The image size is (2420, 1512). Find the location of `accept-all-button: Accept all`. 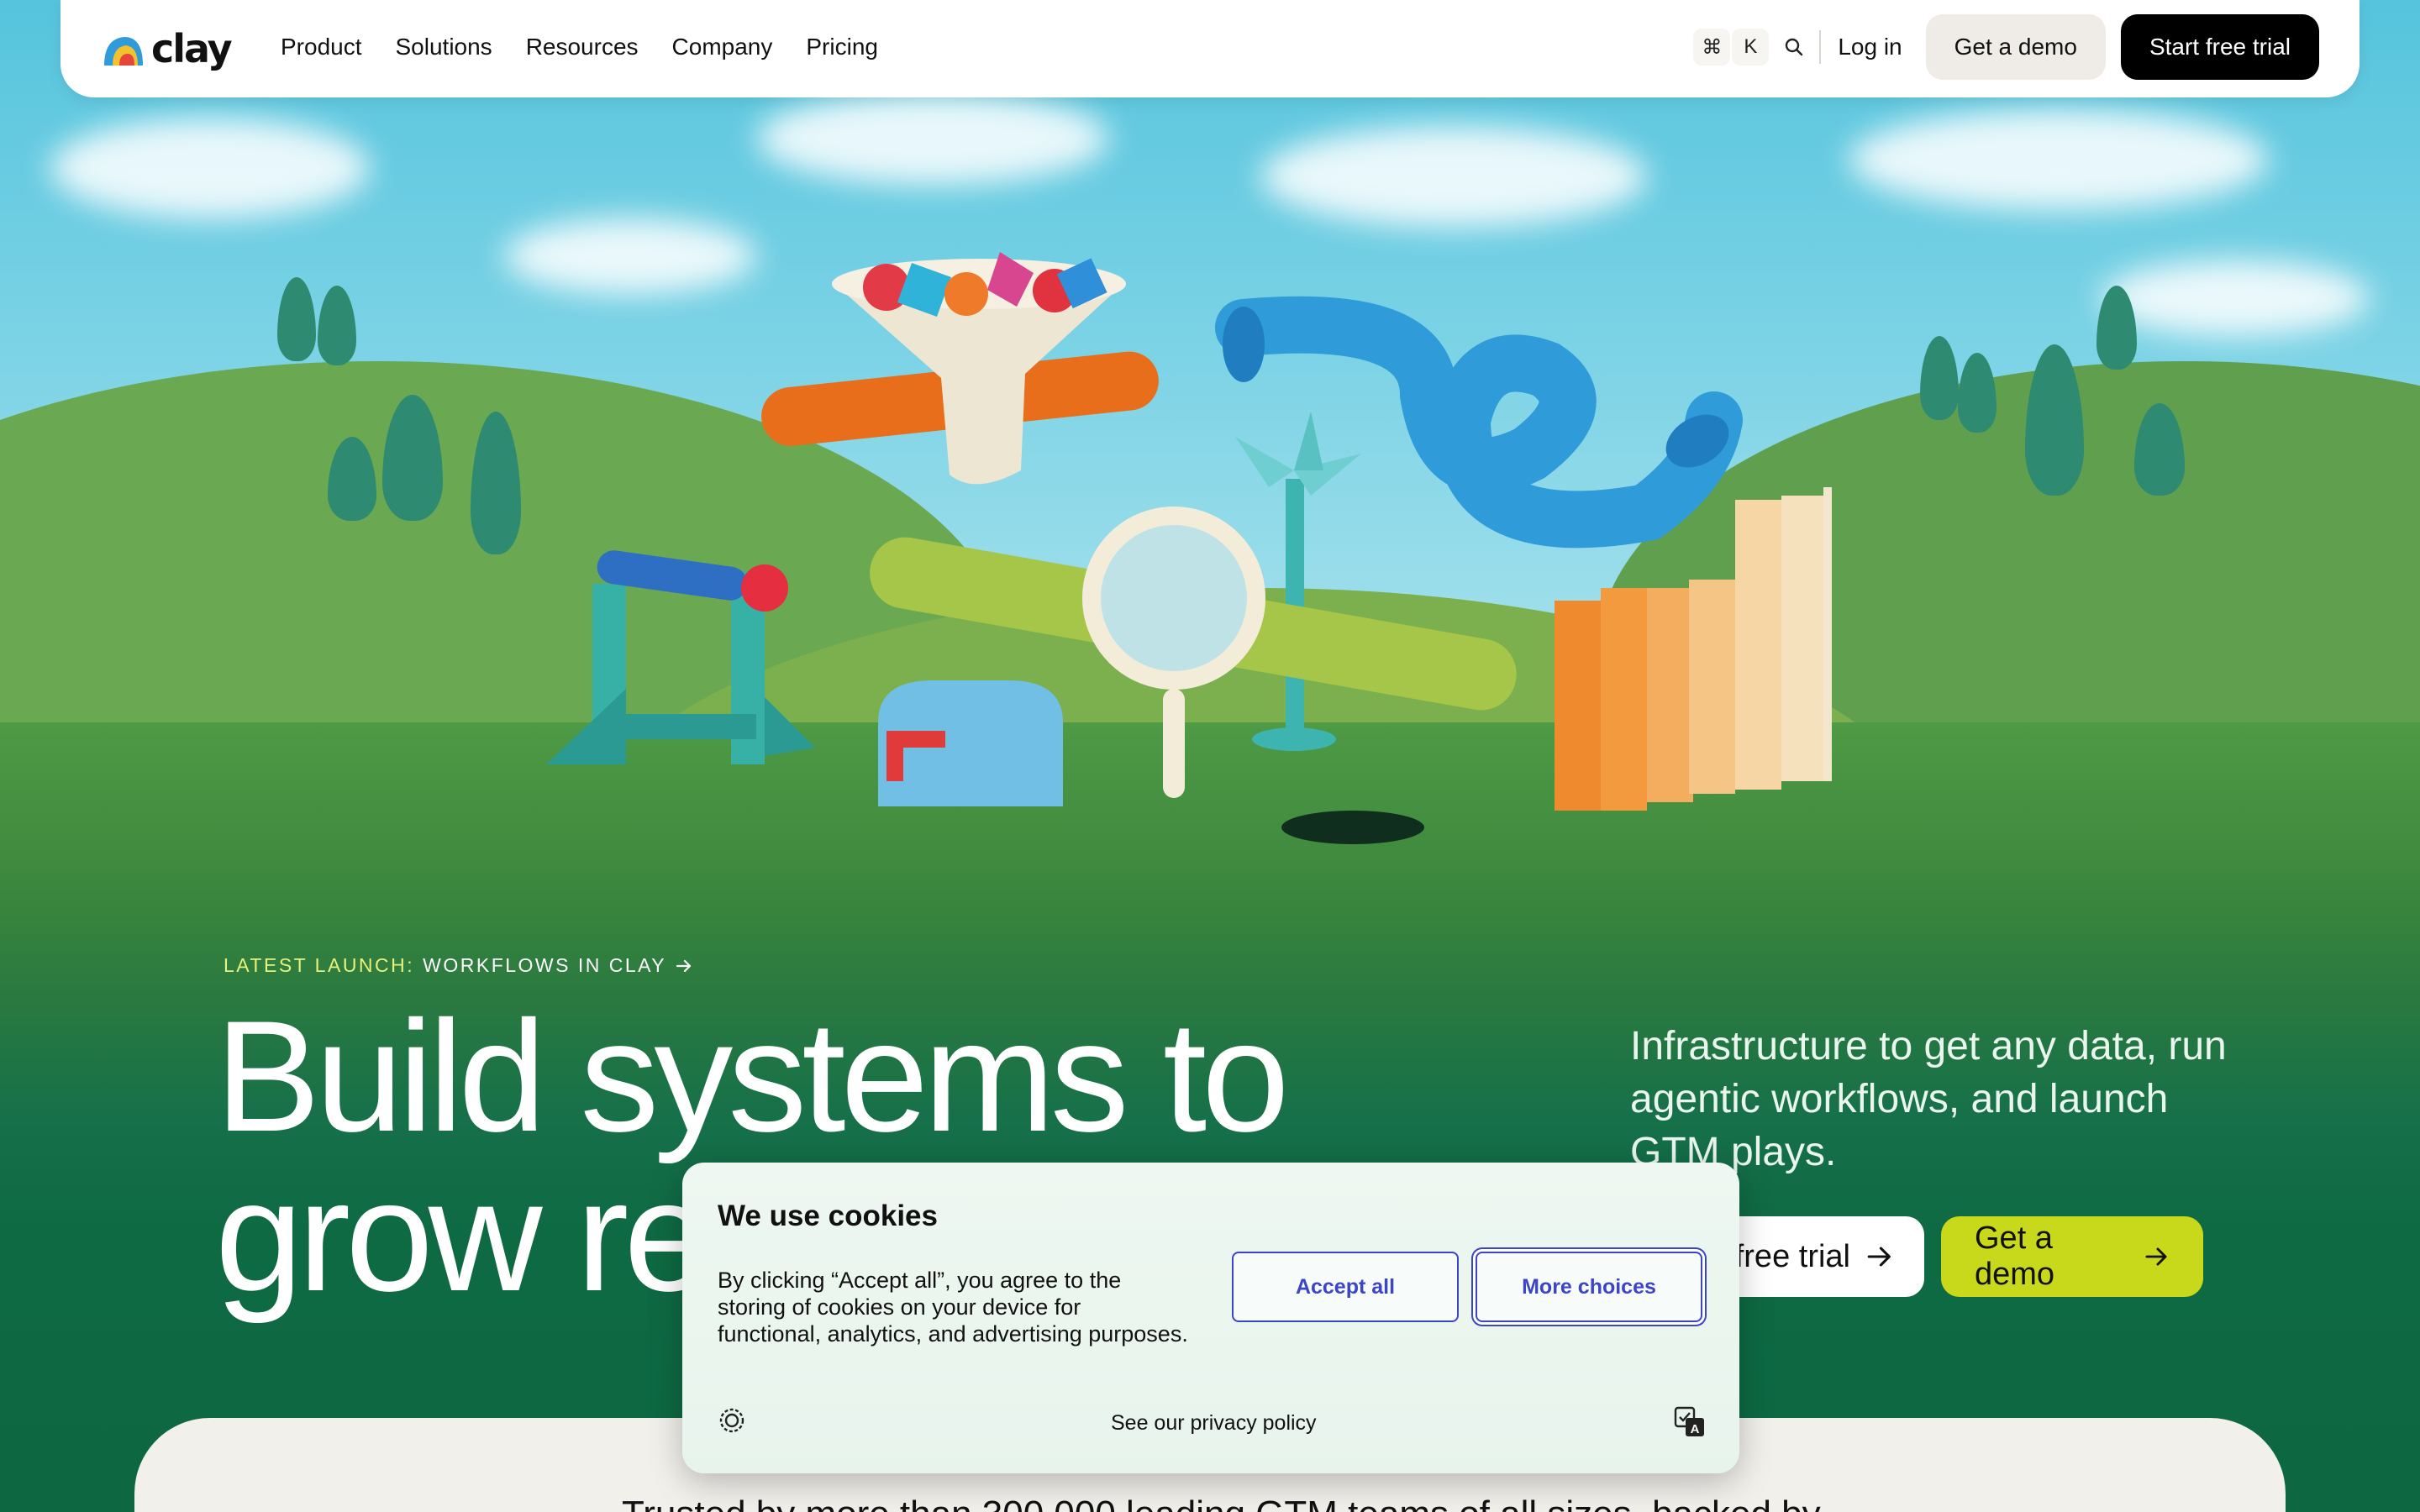

accept-all-button: Accept all is located at coordinates (1346, 1287).